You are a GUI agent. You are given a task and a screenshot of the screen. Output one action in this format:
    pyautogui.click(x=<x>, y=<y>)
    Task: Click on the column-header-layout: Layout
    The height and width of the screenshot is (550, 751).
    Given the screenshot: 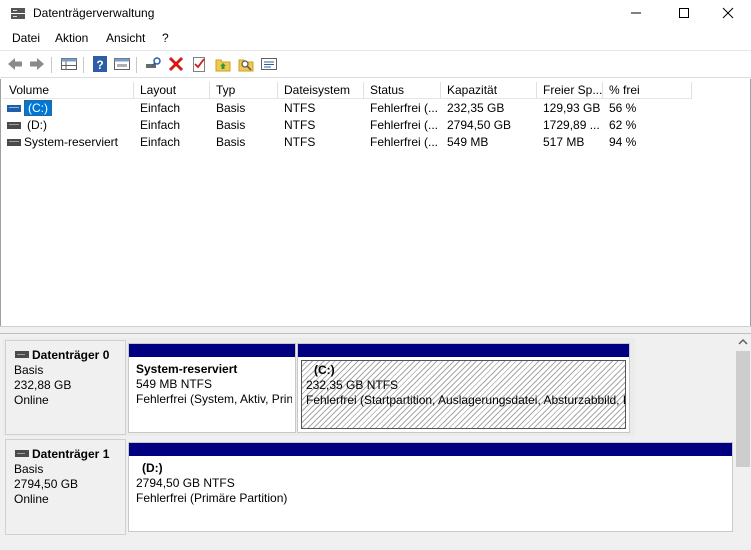 What is the action you would take?
    pyautogui.click(x=172, y=90)
    